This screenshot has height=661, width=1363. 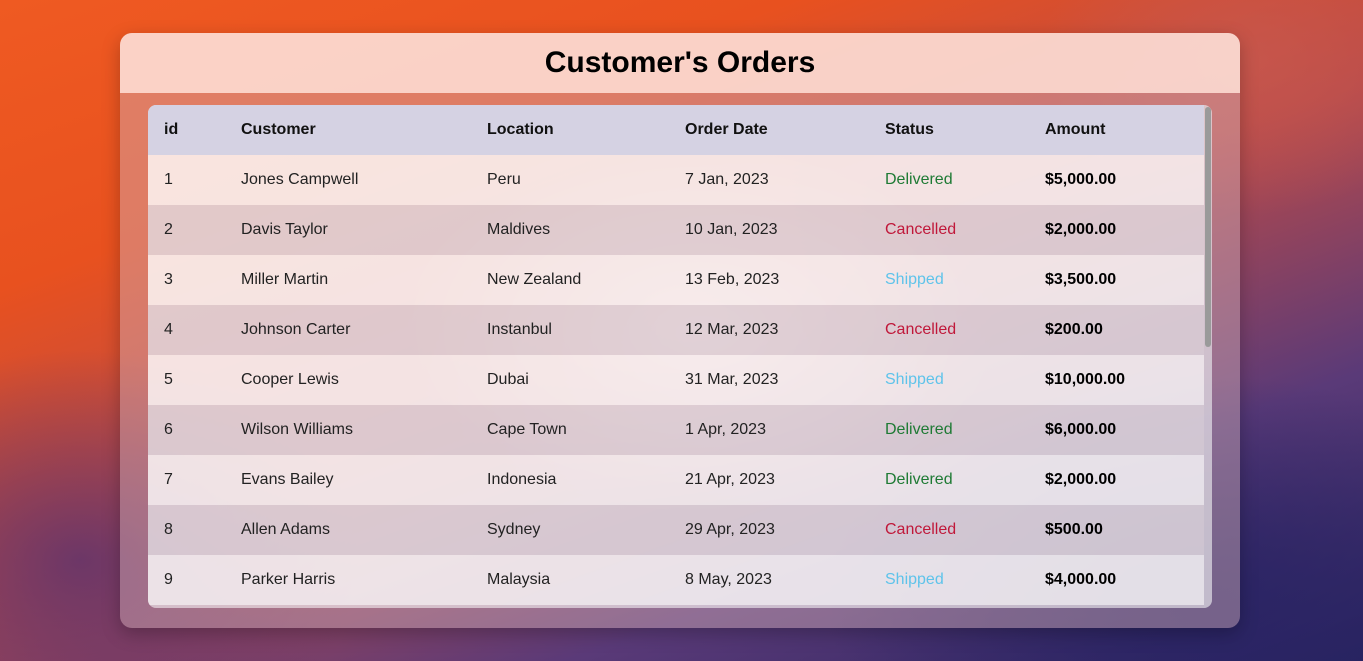 I want to click on cell-order-date: 13 Feb, 2023, so click(x=732, y=279).